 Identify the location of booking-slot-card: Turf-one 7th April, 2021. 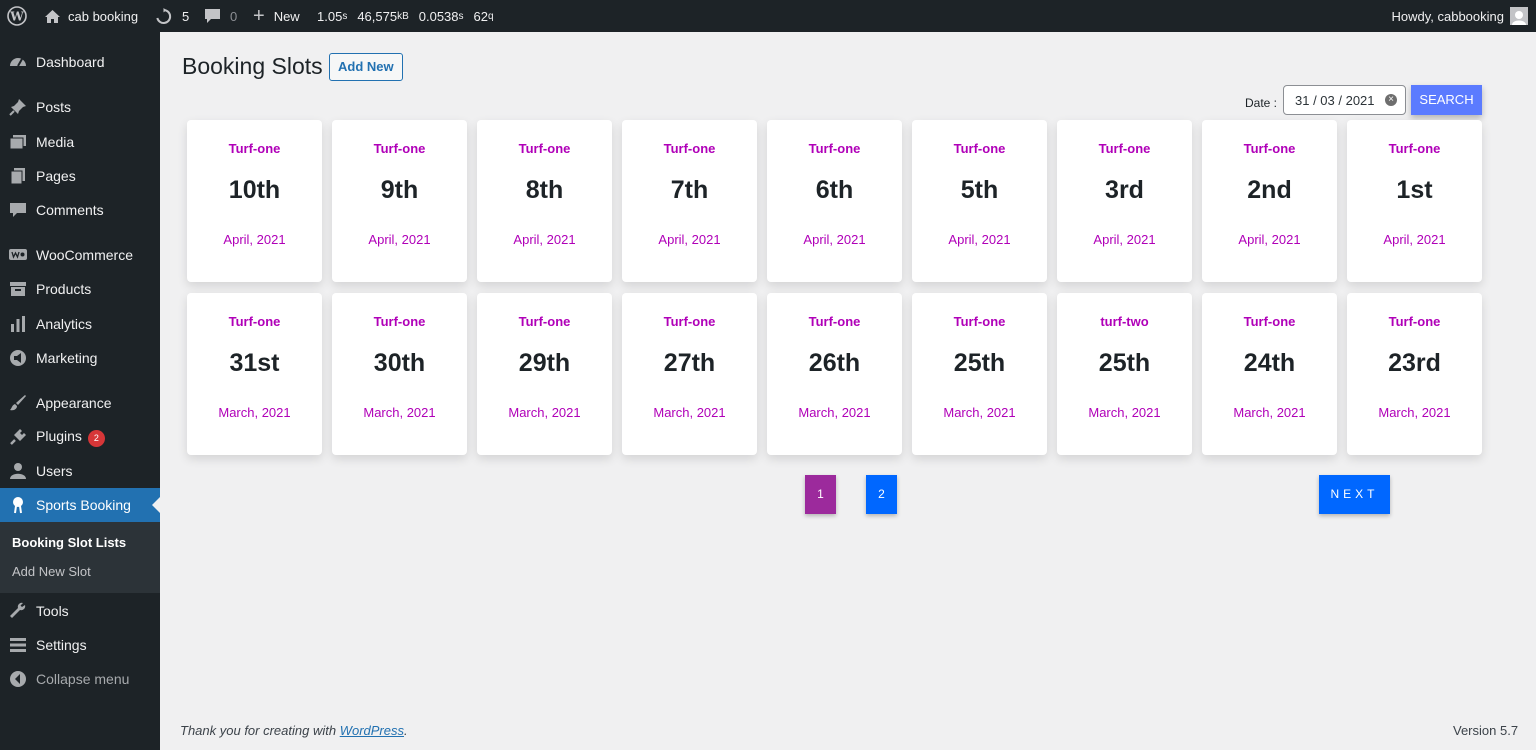
(689, 201).